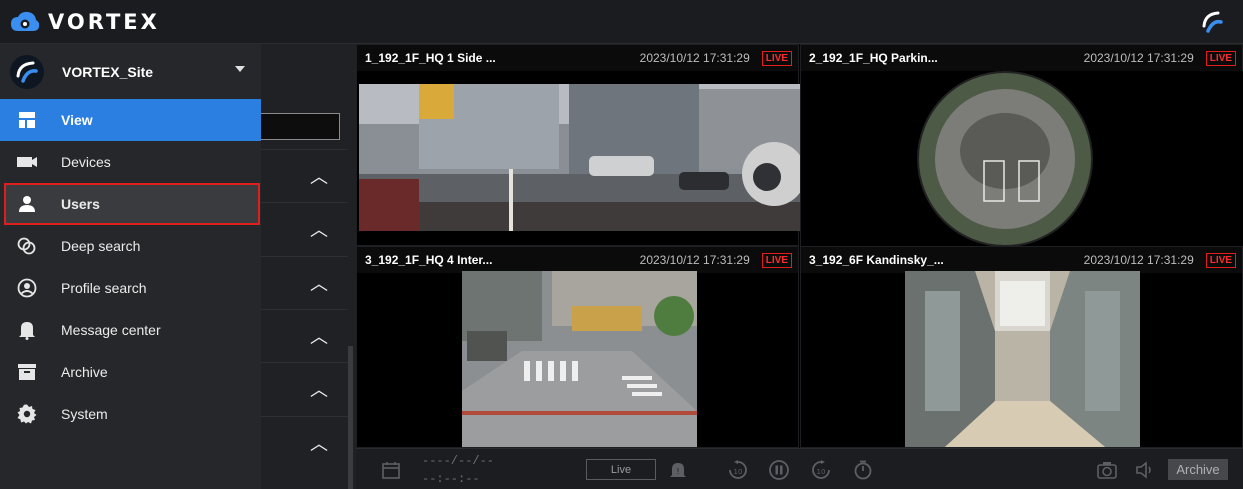 The height and width of the screenshot is (489, 1243). I want to click on brand-logo: VORTEX, so click(85, 22).